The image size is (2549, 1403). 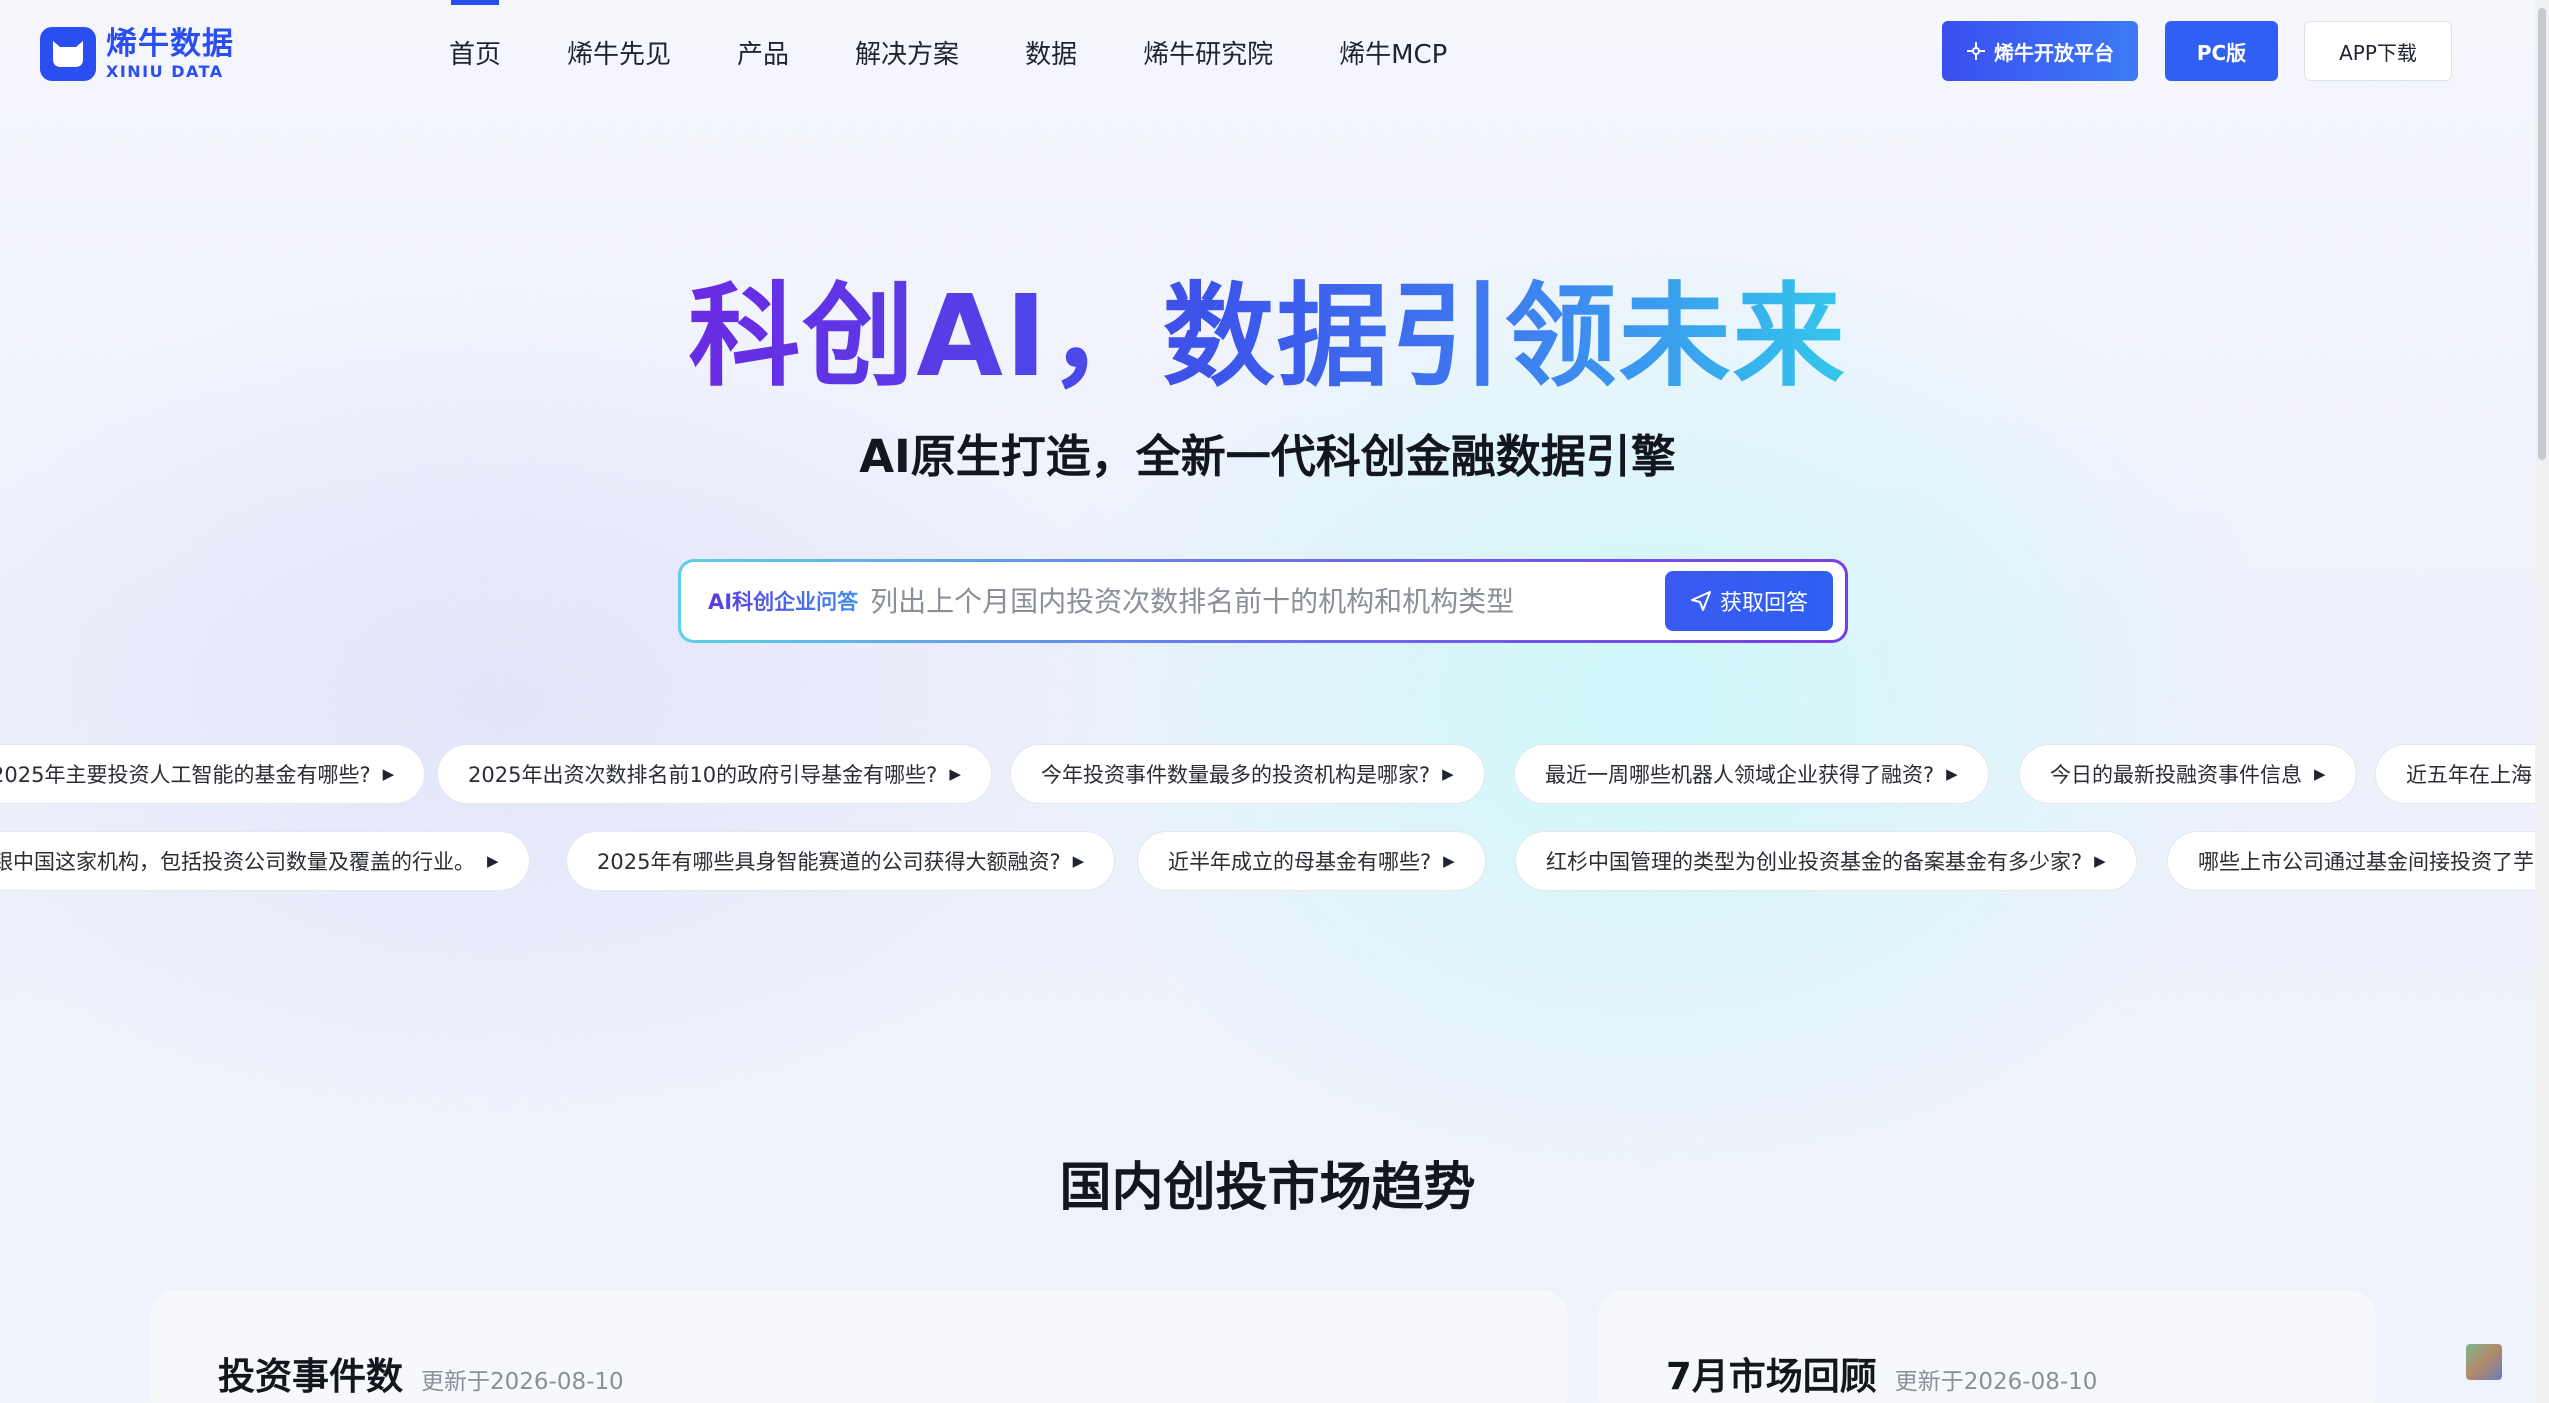 I want to click on open-platform-button: 烯牛开放平台, so click(x=2040, y=51).